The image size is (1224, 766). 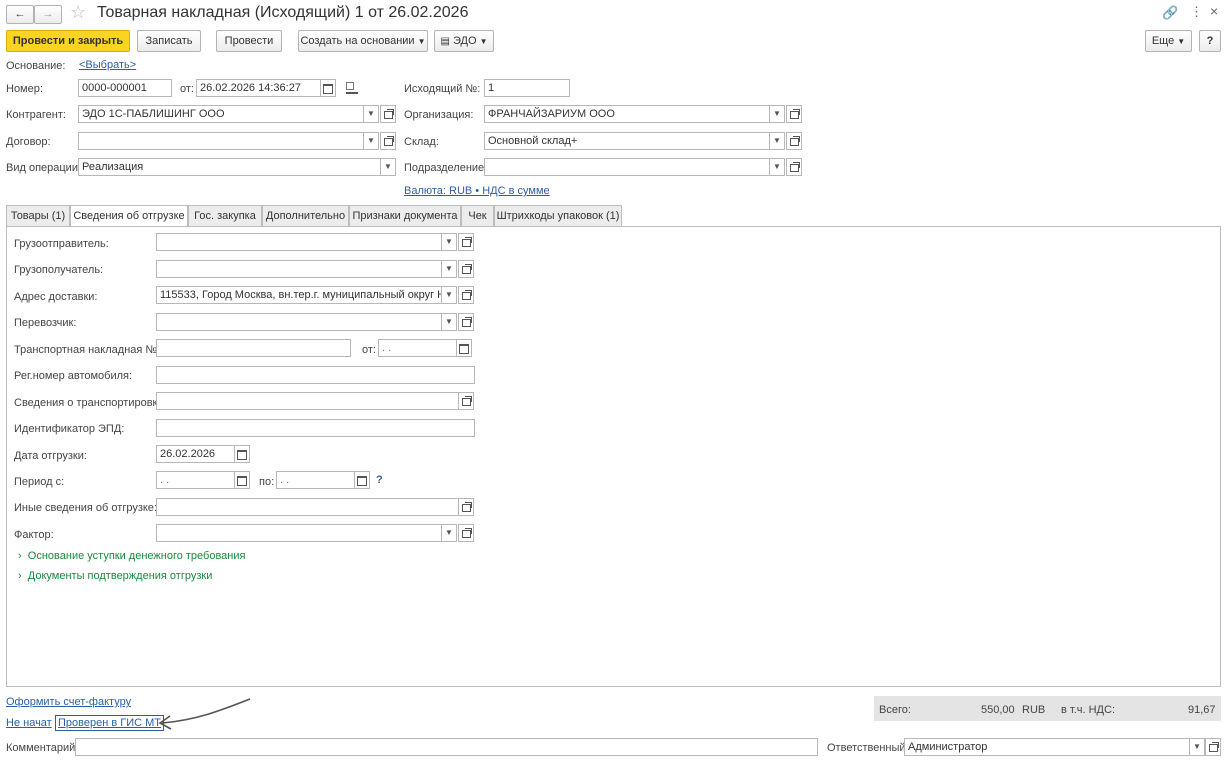 I want to click on close-icon: ×, so click(x=1214, y=11).